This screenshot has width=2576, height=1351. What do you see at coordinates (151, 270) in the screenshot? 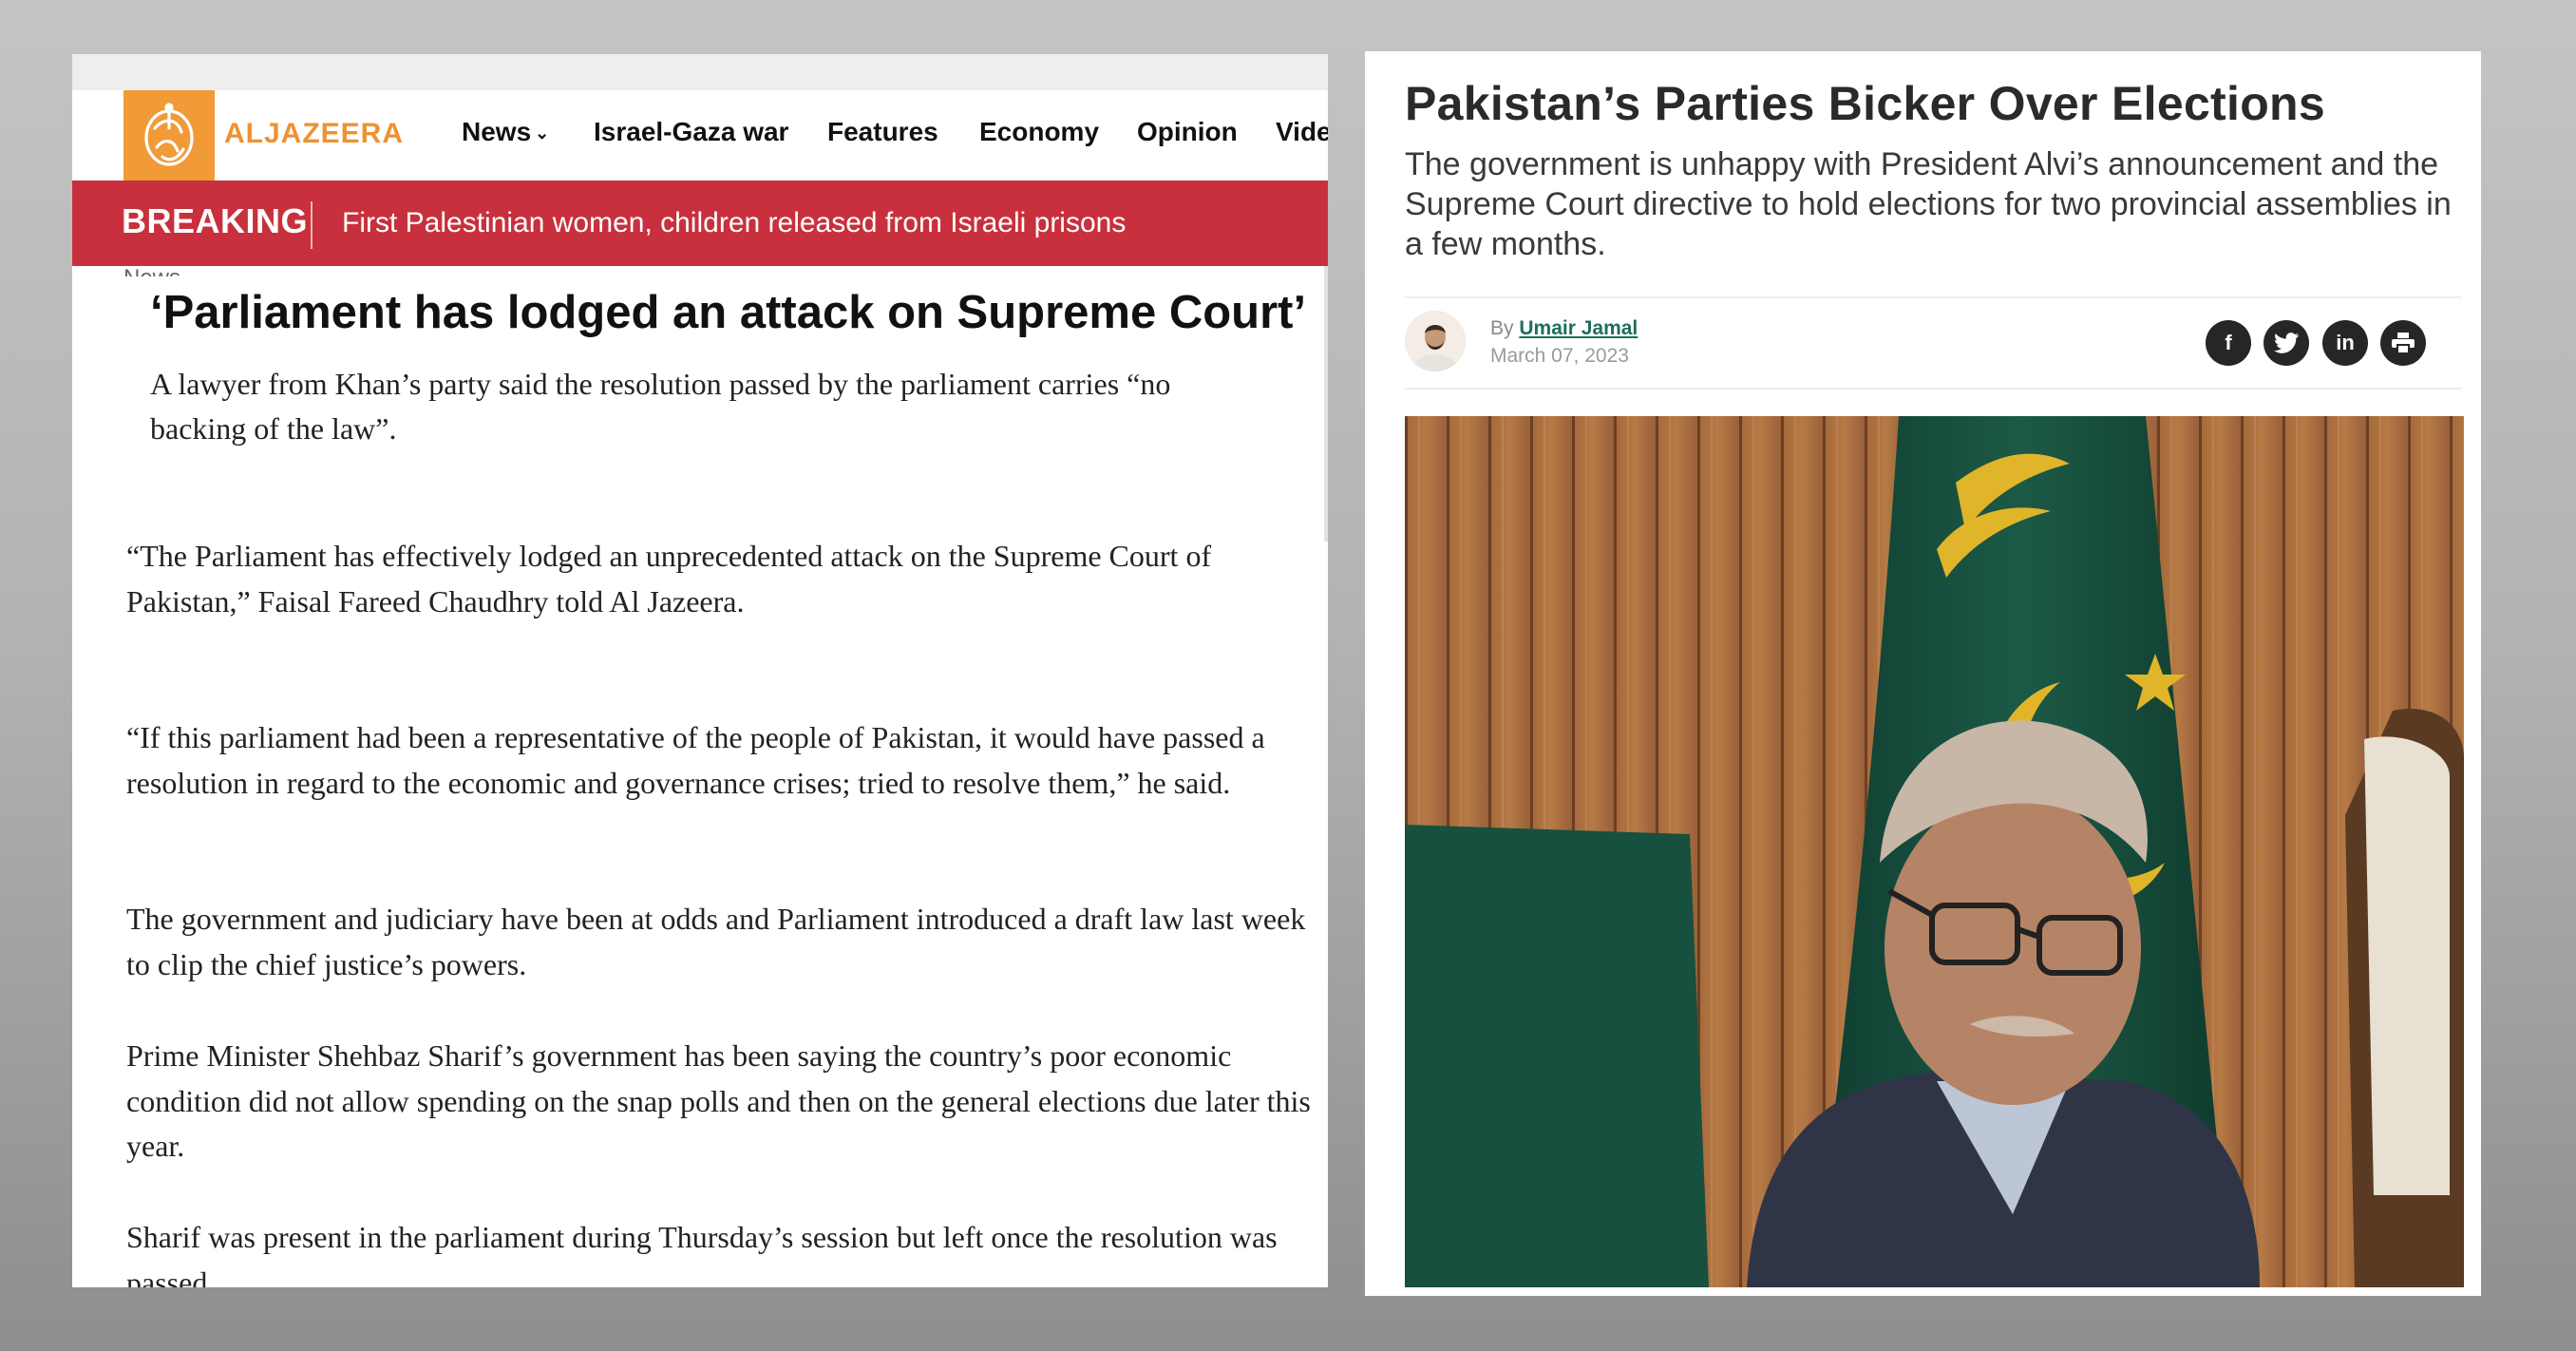
I see `section-label: News` at bounding box center [151, 270].